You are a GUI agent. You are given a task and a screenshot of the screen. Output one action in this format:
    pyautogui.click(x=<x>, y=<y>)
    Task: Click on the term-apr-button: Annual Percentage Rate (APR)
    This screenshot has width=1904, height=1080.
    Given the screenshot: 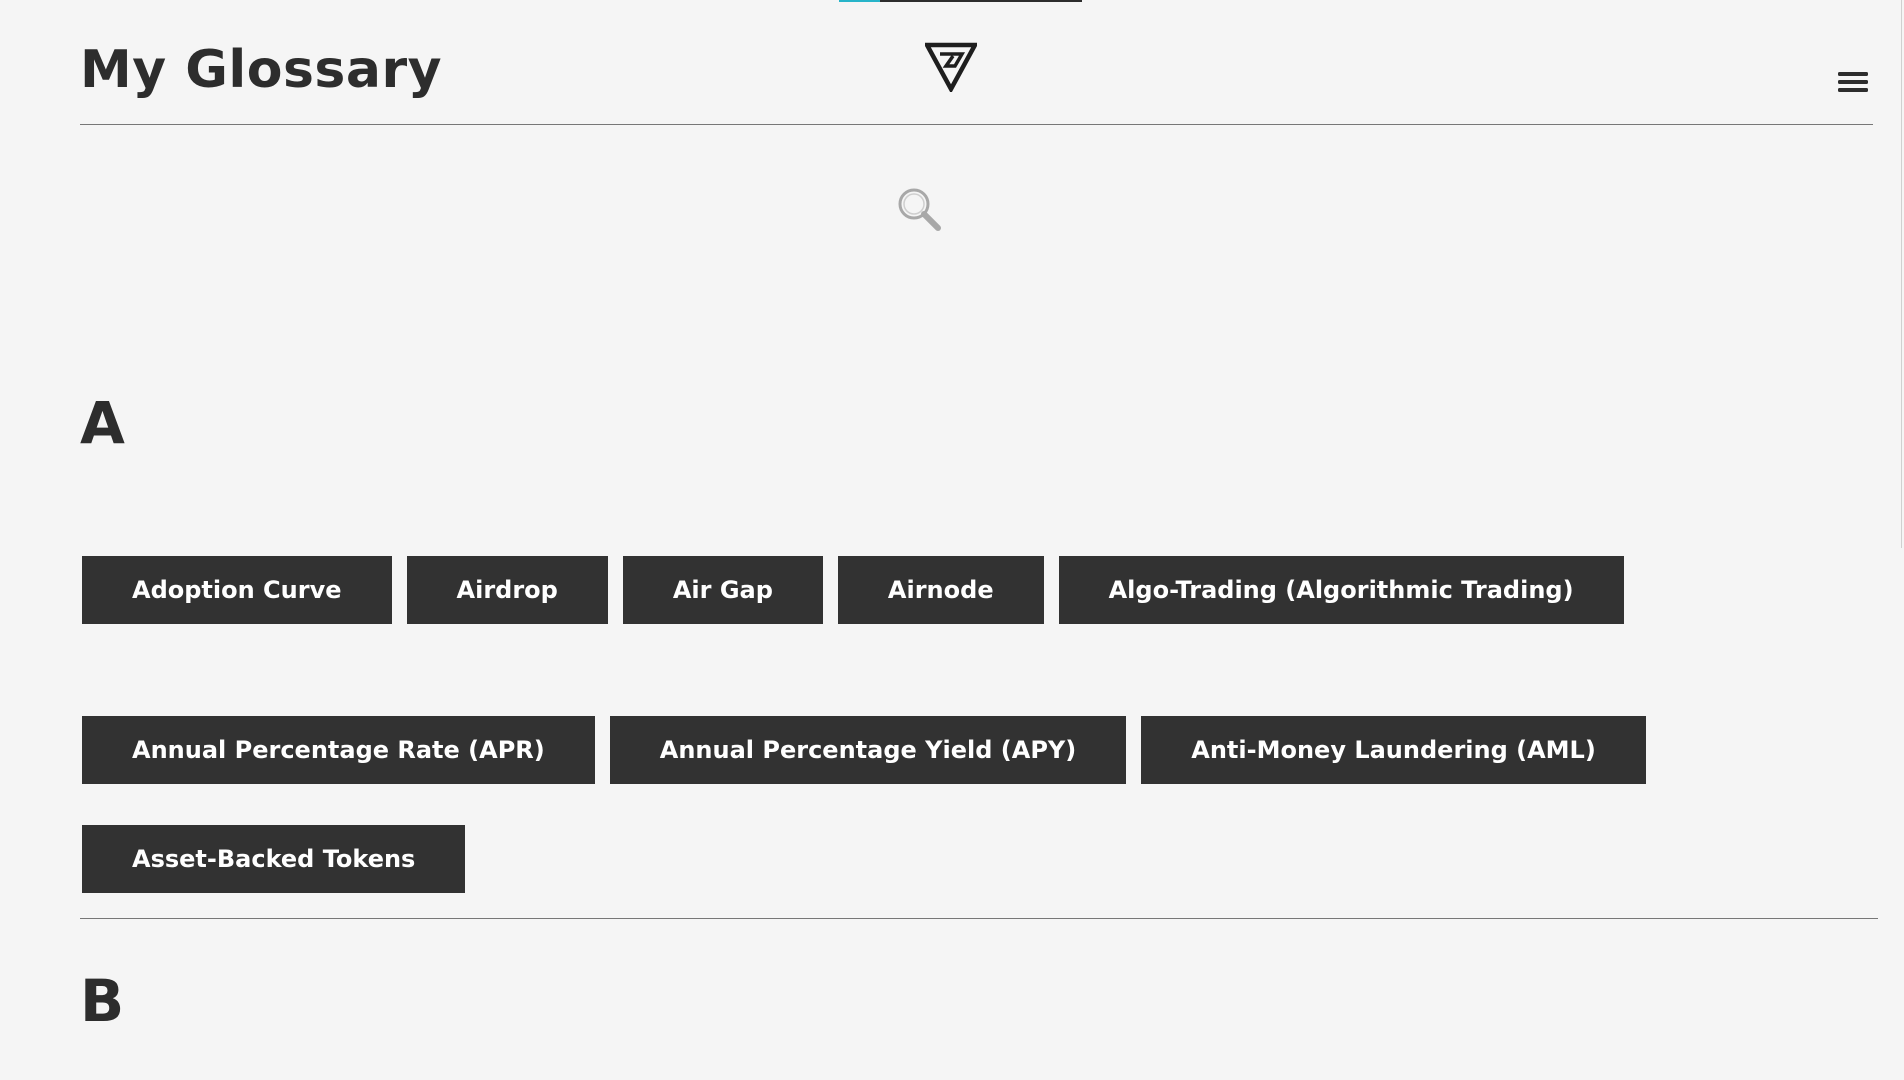 What is the action you would take?
    pyautogui.click(x=338, y=750)
    